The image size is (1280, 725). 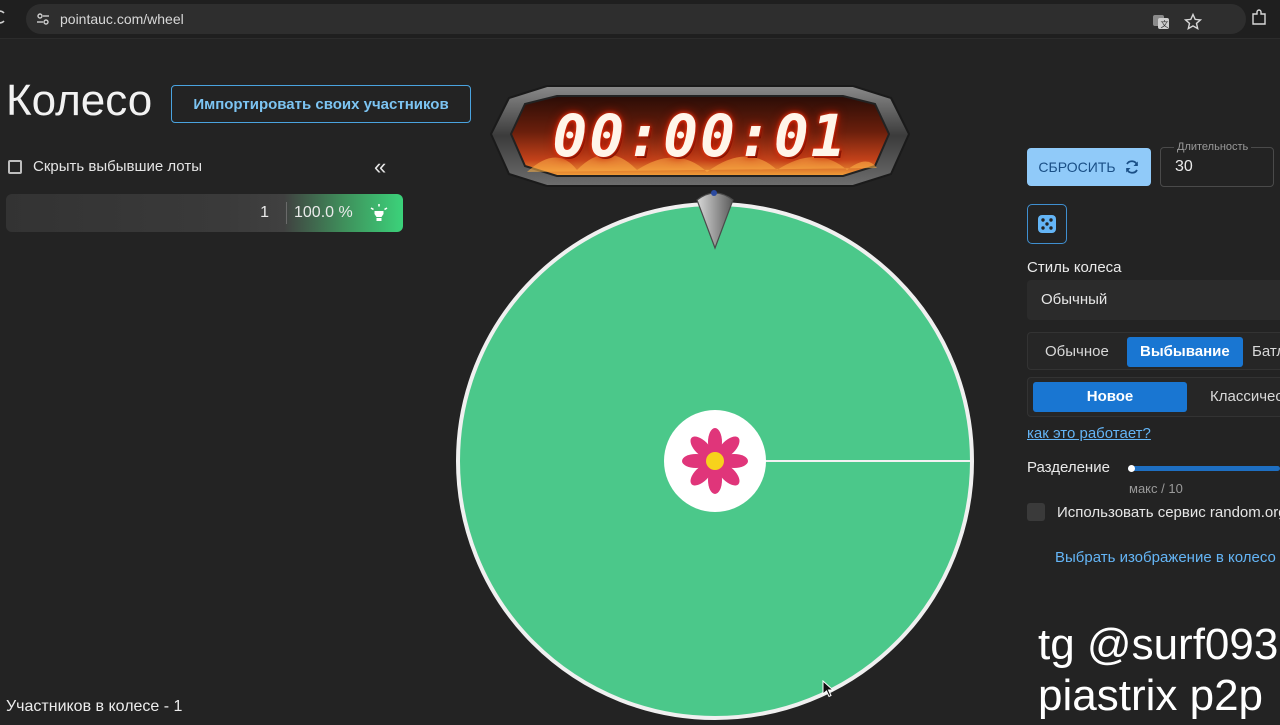 I want to click on random-org-toggle: Использовать сервис random.org, so click(x=1153, y=512).